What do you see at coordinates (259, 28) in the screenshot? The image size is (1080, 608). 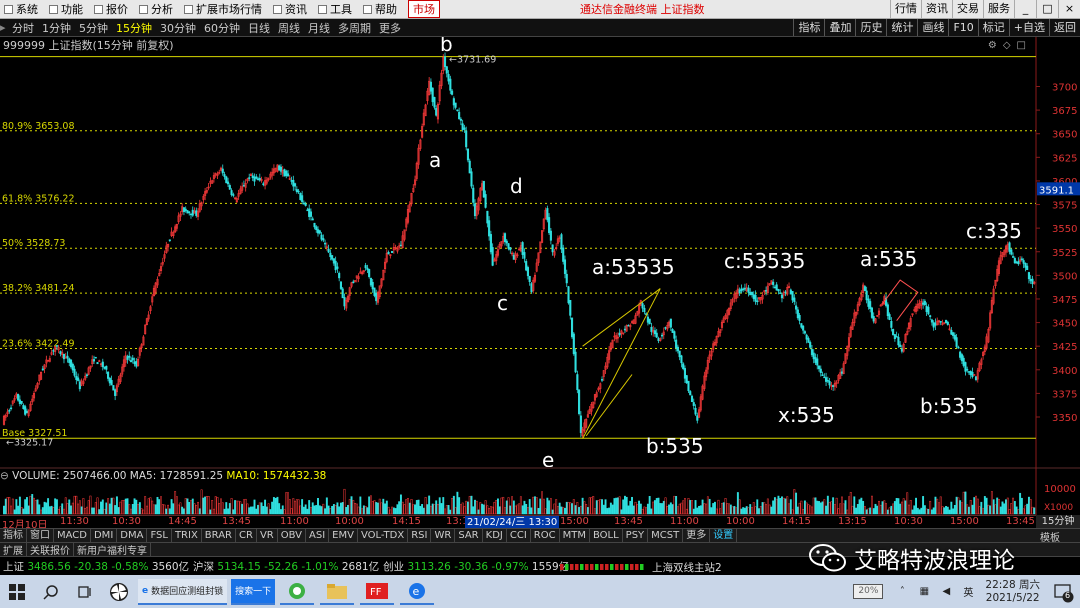 I see `period-day: 日线` at bounding box center [259, 28].